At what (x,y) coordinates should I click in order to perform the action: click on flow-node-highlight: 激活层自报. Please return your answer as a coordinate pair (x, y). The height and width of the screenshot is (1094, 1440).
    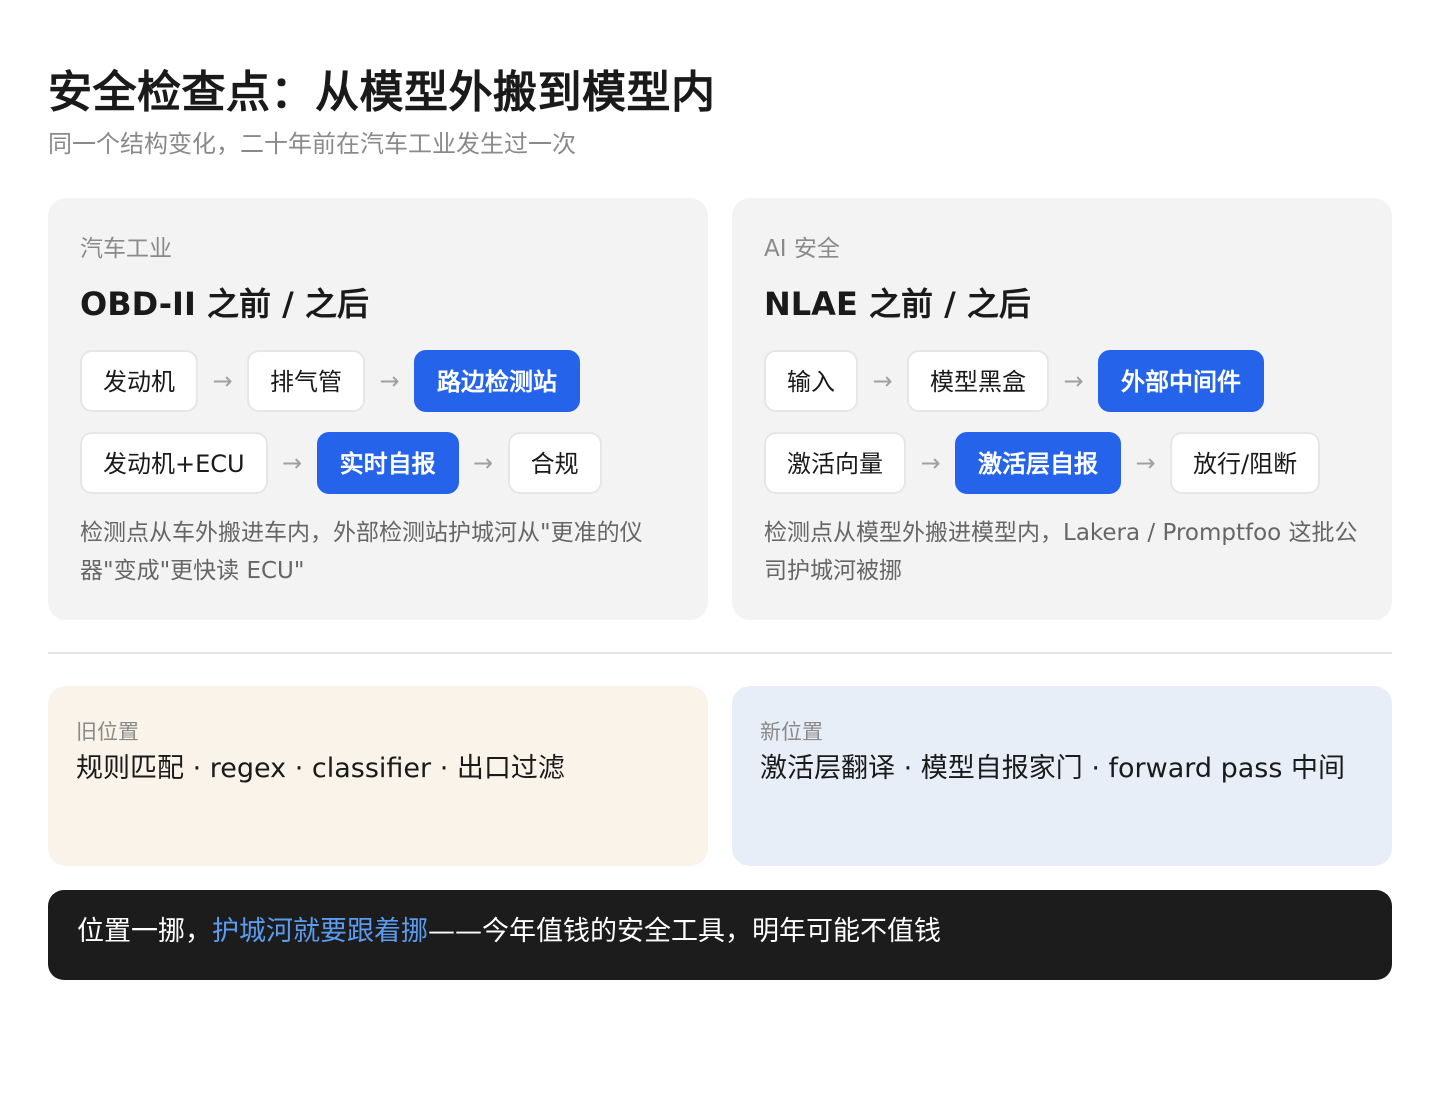
    Looking at the image, I should click on (1038, 463).